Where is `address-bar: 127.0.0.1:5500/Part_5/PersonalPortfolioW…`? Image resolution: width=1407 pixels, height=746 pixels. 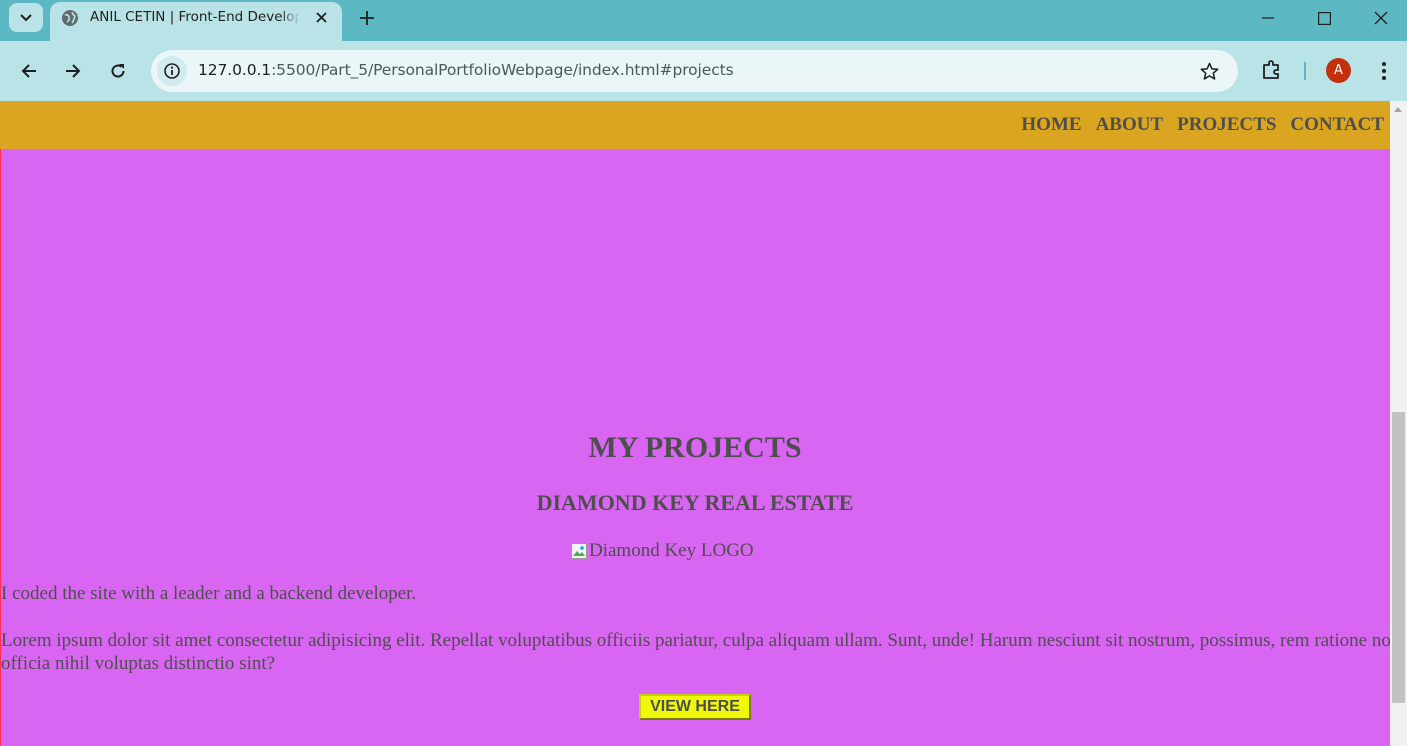
address-bar: 127.0.0.1:5500/Part_5/PersonalPortfolioW… is located at coordinates (694, 71).